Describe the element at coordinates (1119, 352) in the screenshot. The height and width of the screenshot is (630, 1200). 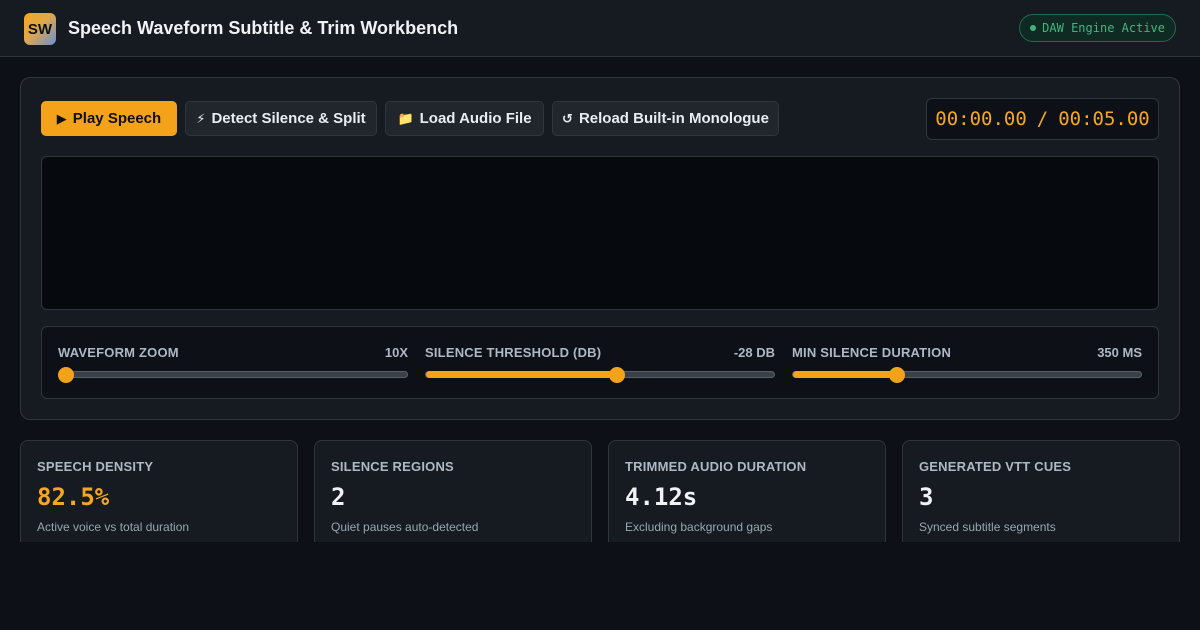
I see `min-silence-duration-value: 350 ms` at that location.